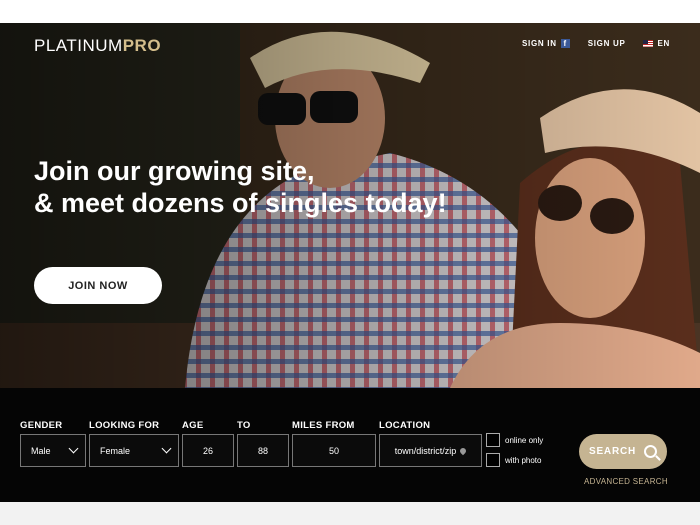 This screenshot has height=525, width=700. I want to click on location-pin-icon, so click(463, 450).